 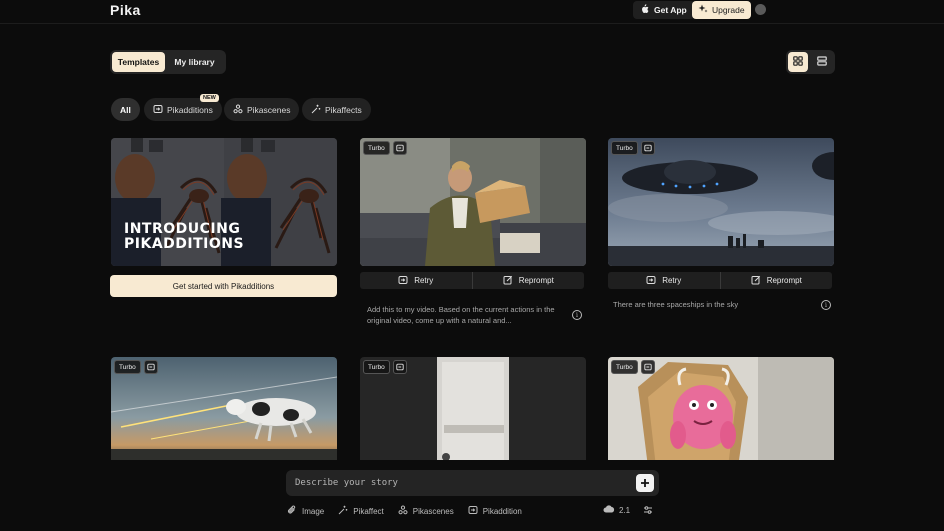 I want to click on pikaffects-icon, so click(x=316, y=110).